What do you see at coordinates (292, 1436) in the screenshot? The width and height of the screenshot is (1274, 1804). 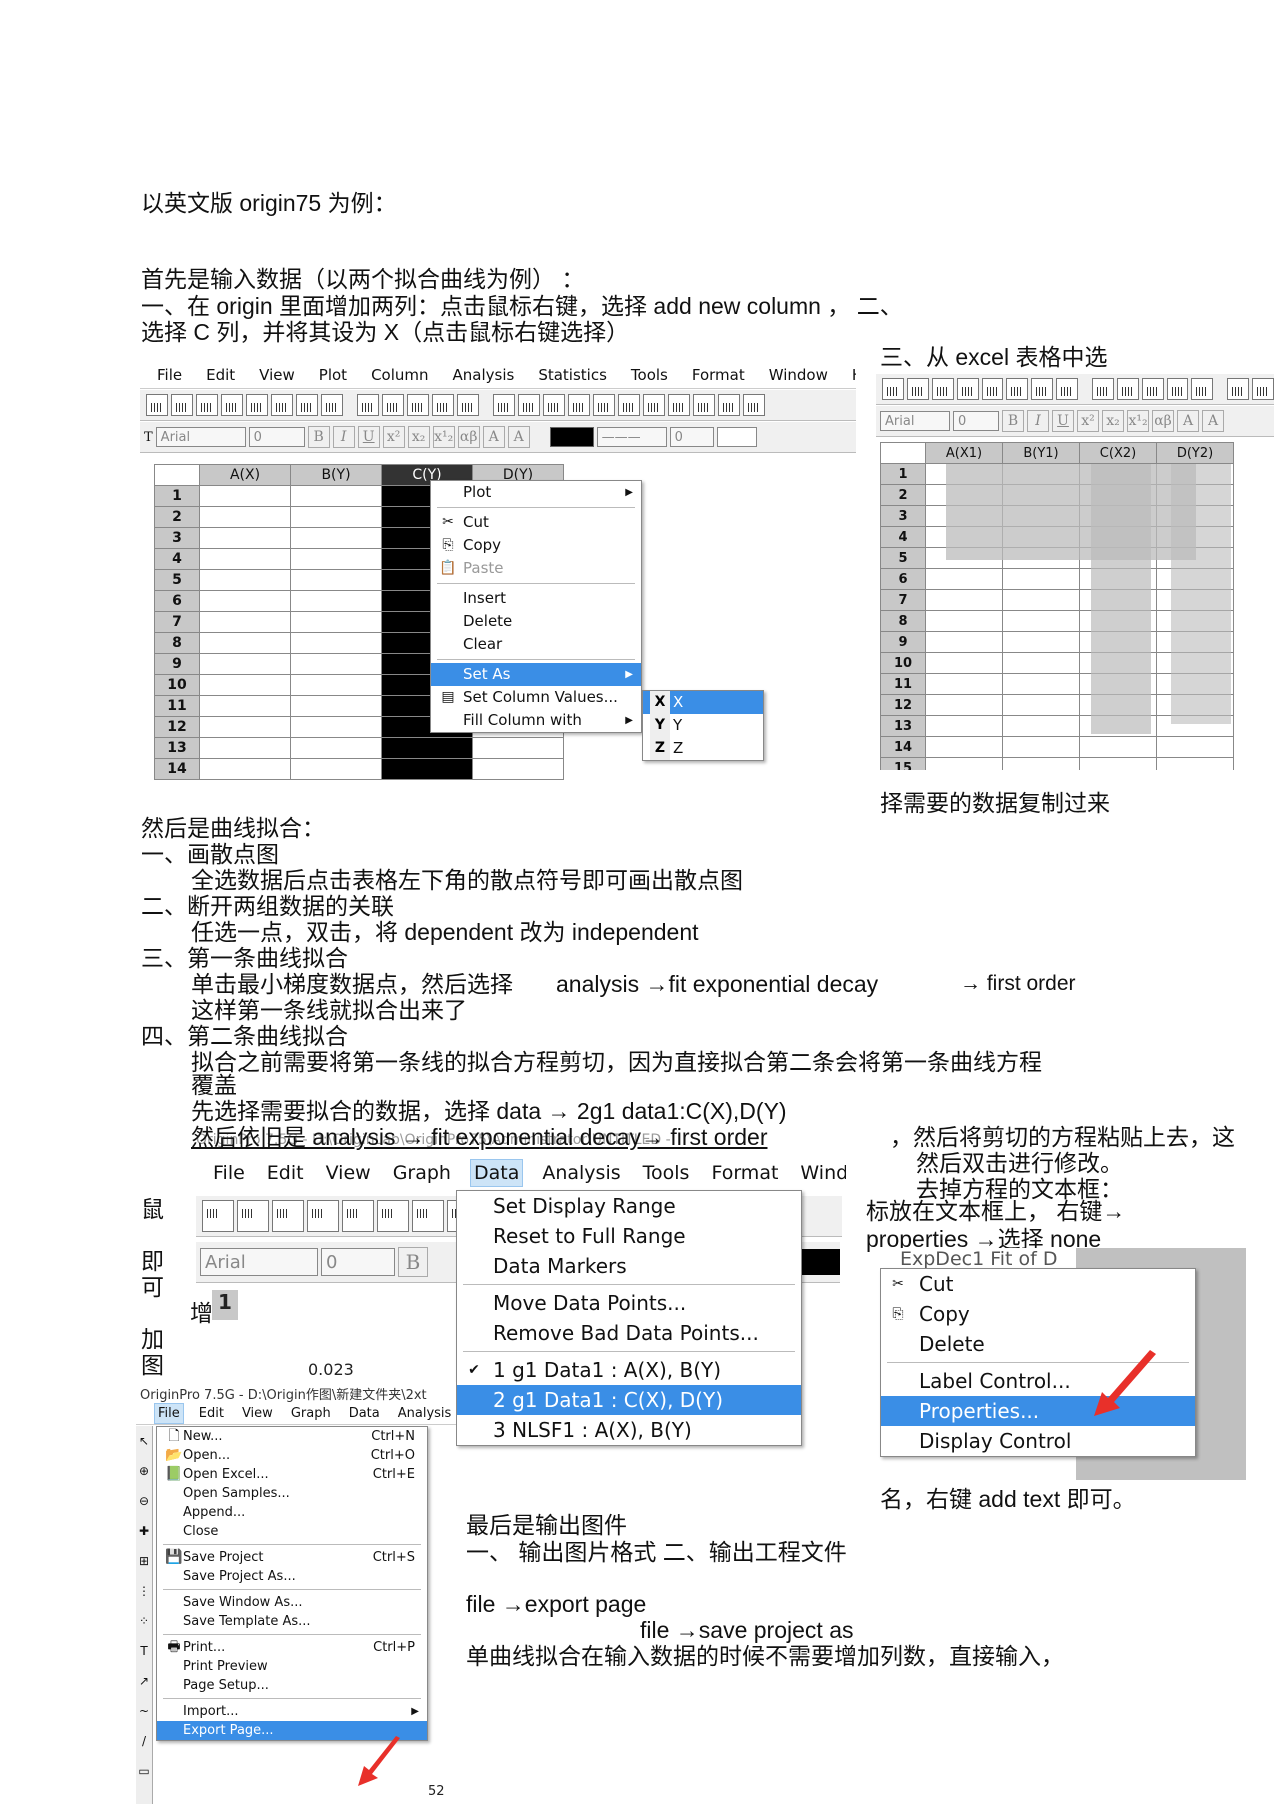 I see `menu-item-new: 🗋 New... Ctrl+N` at bounding box center [292, 1436].